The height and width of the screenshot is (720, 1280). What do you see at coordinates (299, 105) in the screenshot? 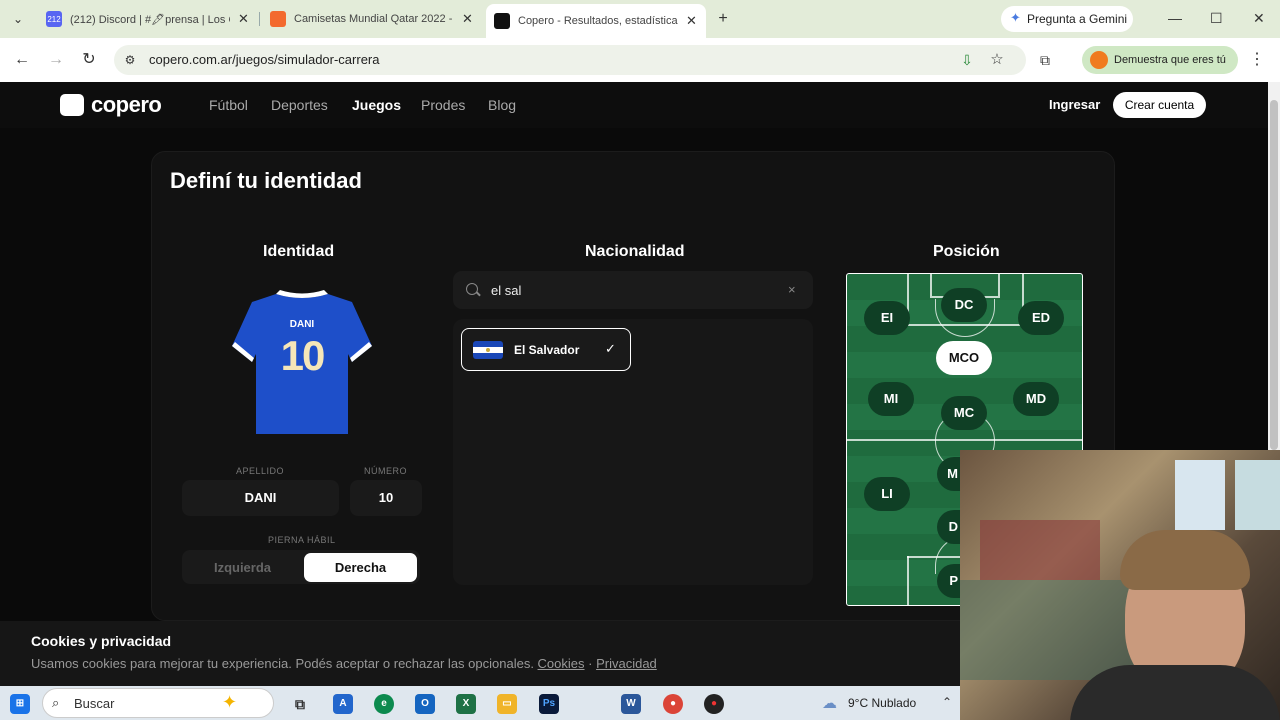
I see `nav-deportes: Deportes` at bounding box center [299, 105].